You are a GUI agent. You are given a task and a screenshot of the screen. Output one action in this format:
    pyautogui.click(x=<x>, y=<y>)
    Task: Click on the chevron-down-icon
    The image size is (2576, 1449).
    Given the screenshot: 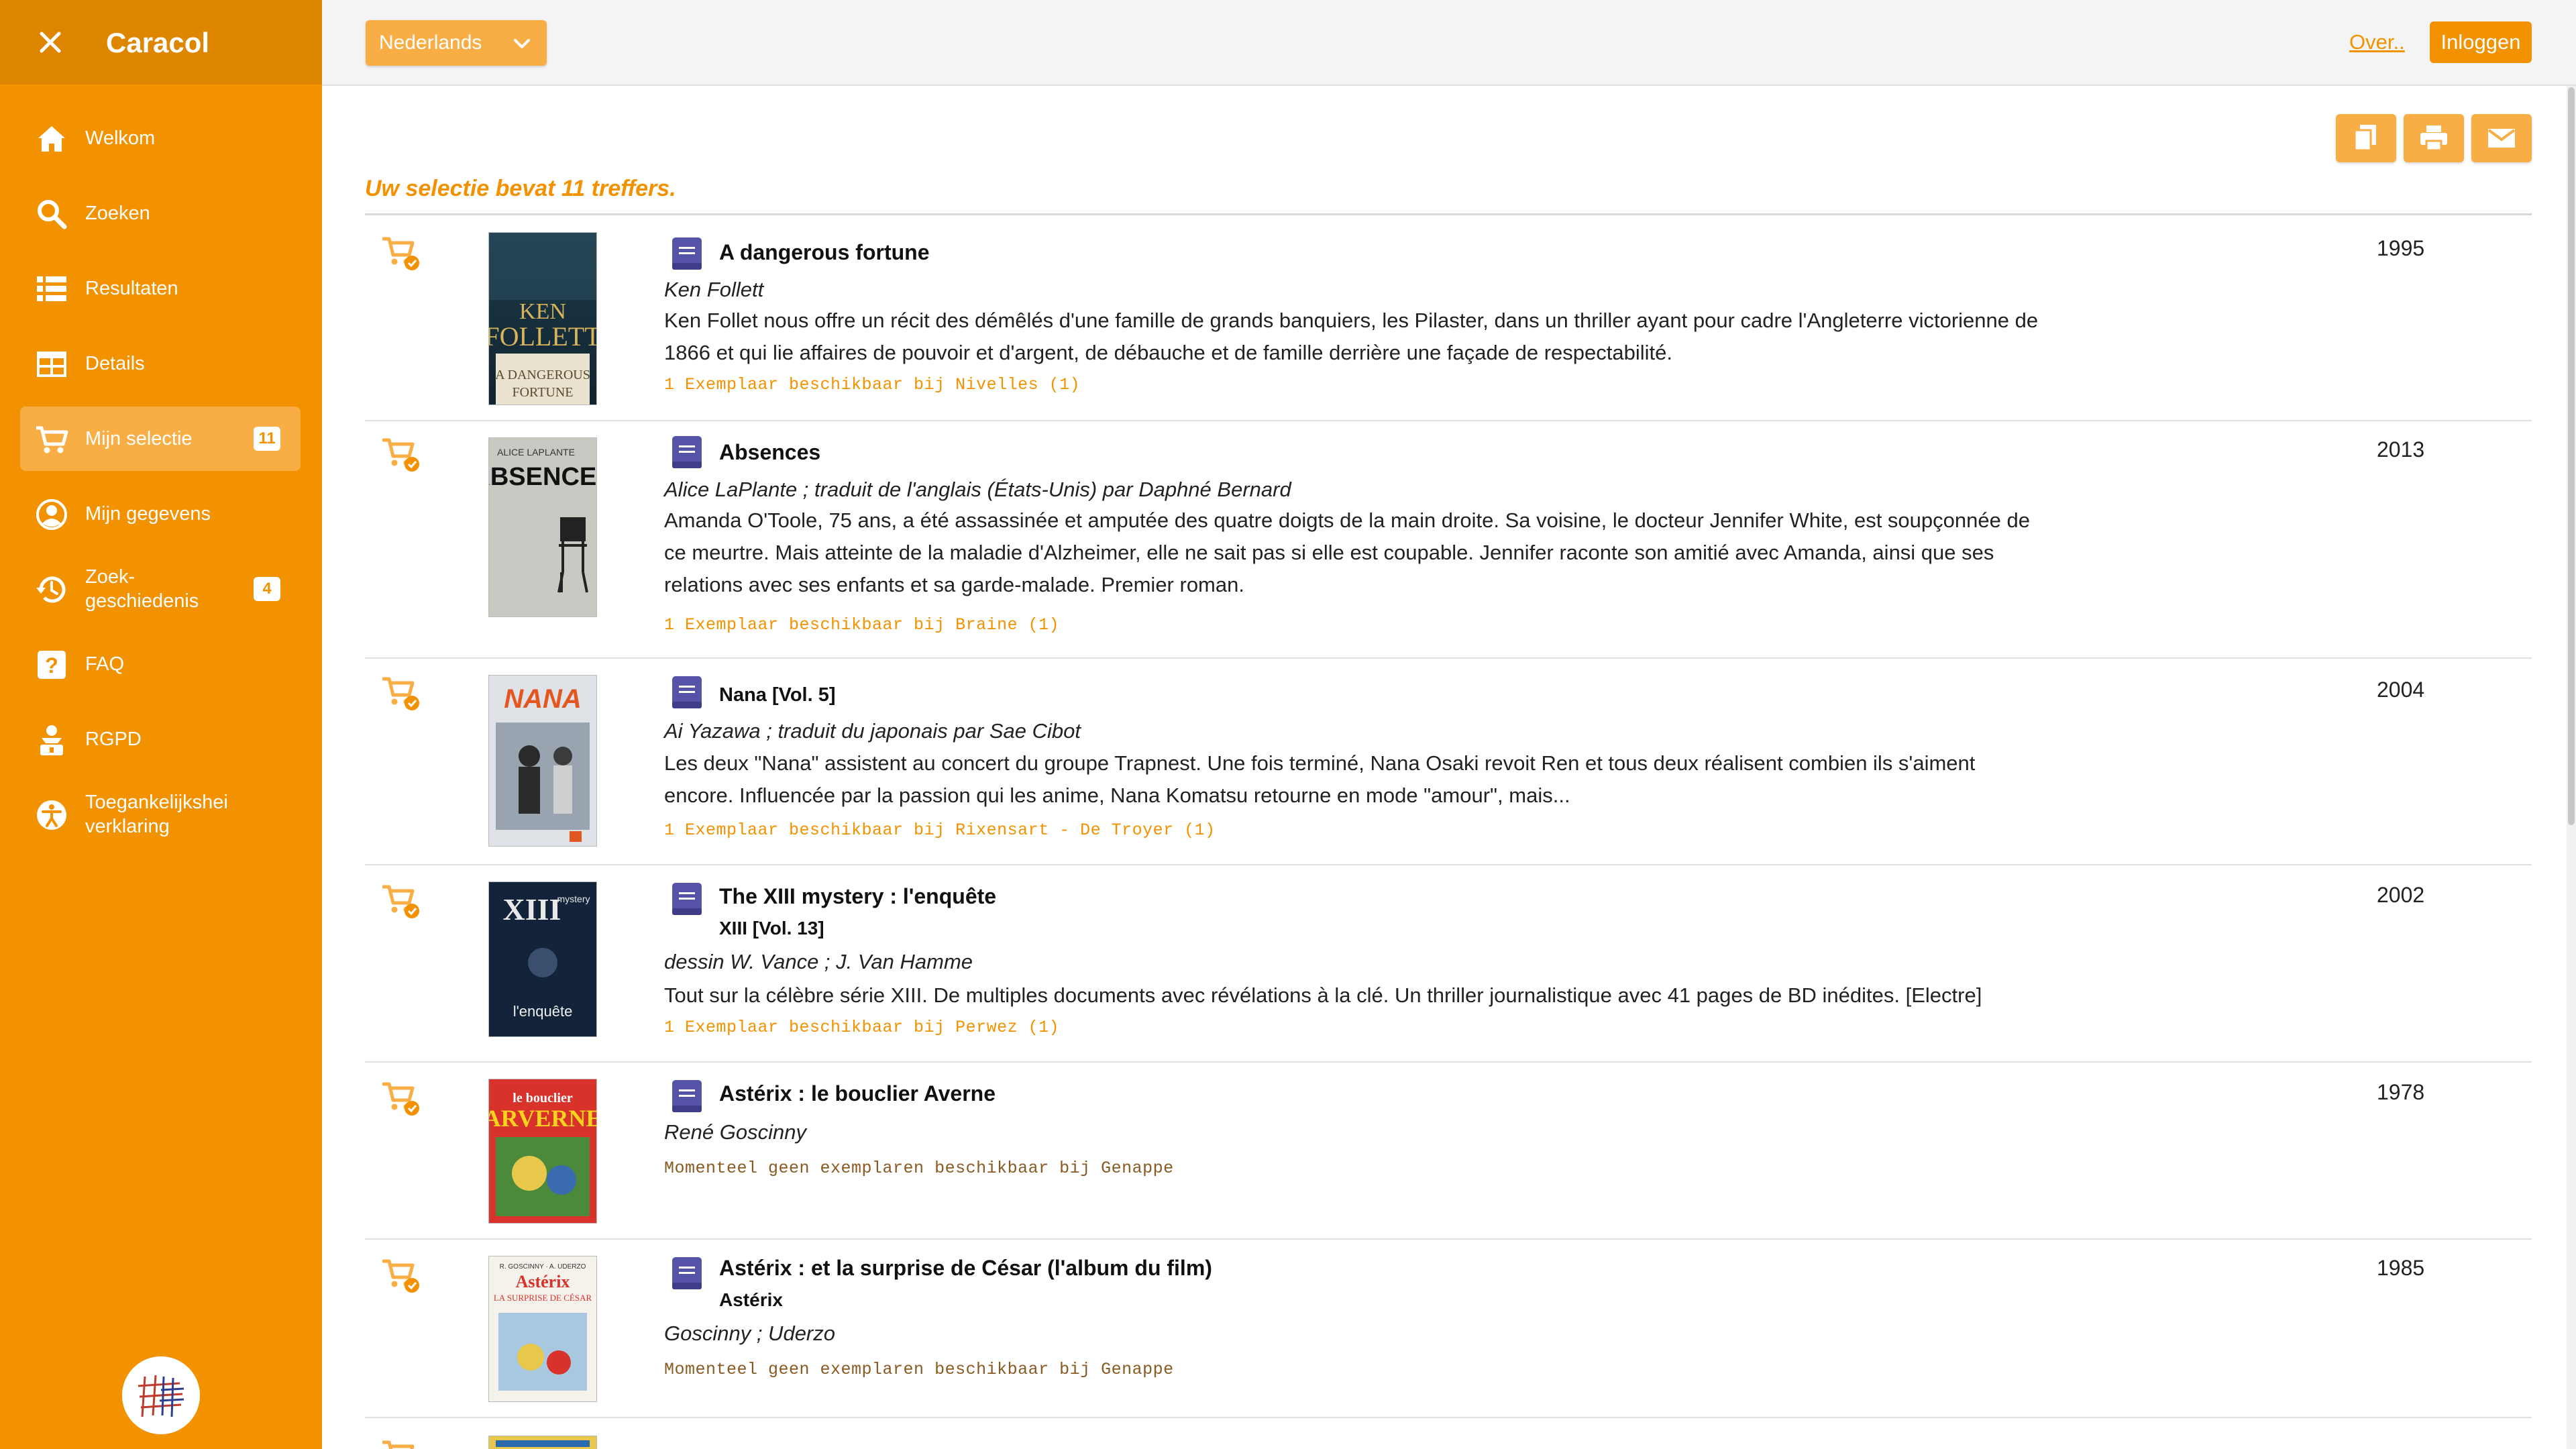 What is the action you would take?
    pyautogui.click(x=522, y=43)
    